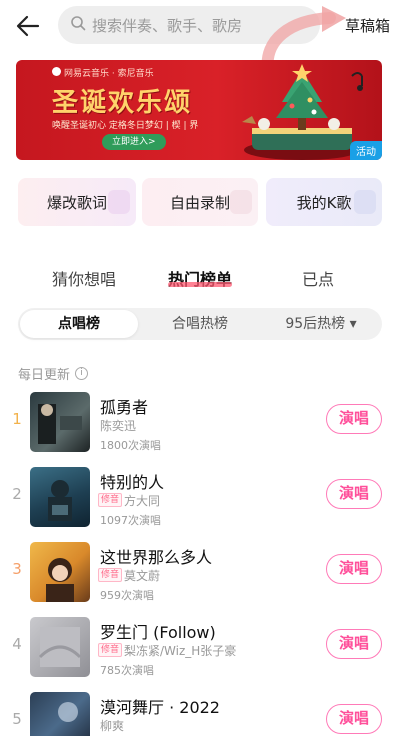 This screenshot has height=736, width=400. I want to click on rank-number: 2, so click(17, 494).